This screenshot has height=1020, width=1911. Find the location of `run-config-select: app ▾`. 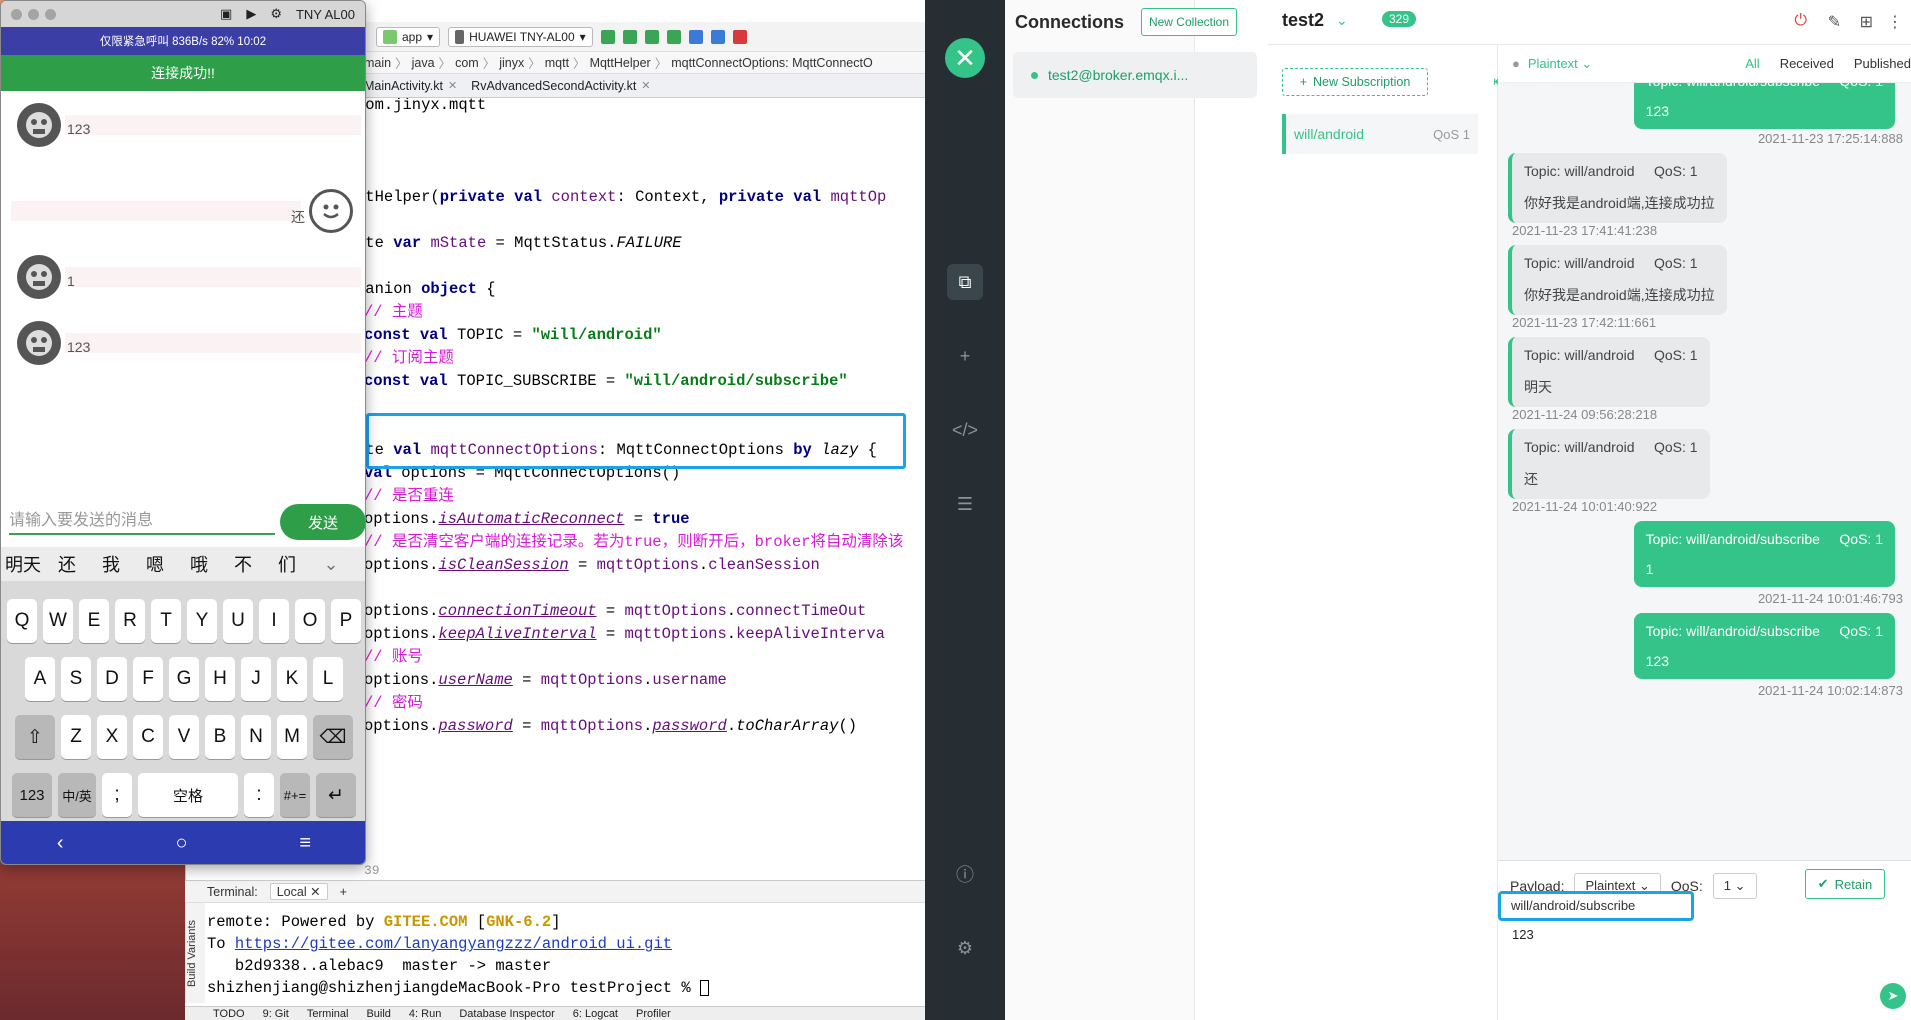

run-config-select: app ▾ is located at coordinates (408, 36).